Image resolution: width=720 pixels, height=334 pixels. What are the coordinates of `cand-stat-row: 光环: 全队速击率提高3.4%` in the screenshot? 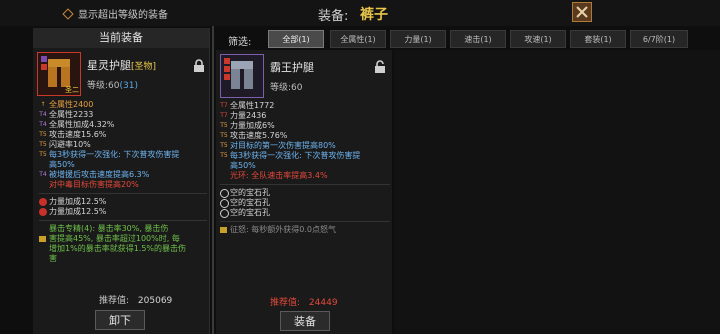 It's located at (305, 176).